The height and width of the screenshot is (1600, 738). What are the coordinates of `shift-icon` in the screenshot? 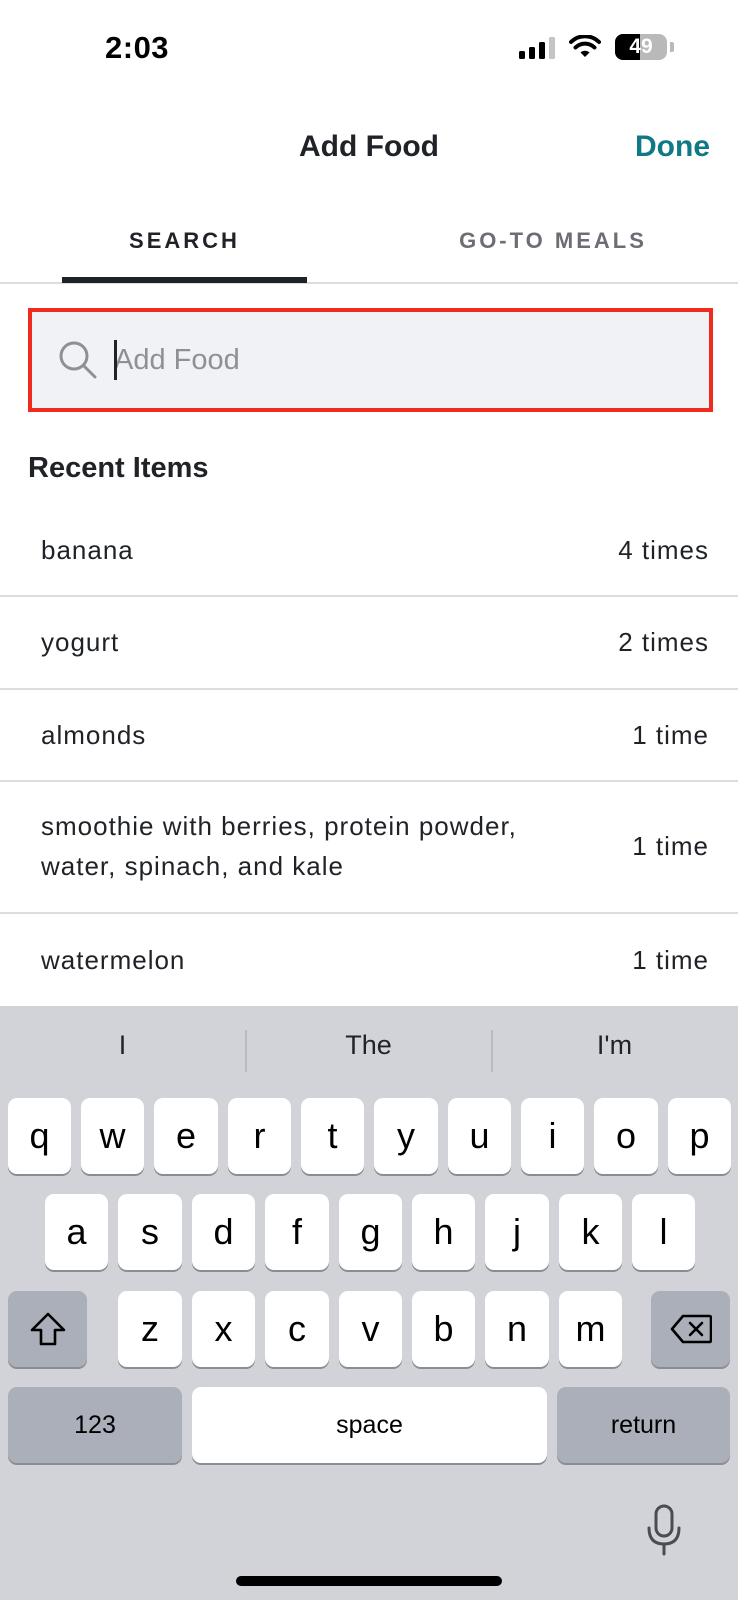 It's located at (47, 1329).